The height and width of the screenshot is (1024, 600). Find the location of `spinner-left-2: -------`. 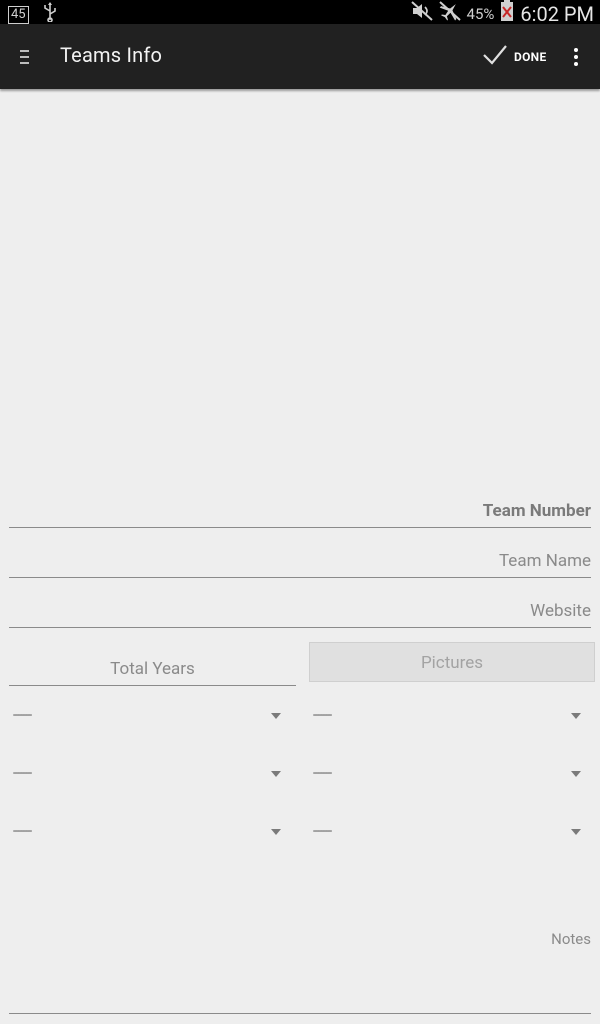

spinner-left-2: ------- is located at coordinates (149, 775).